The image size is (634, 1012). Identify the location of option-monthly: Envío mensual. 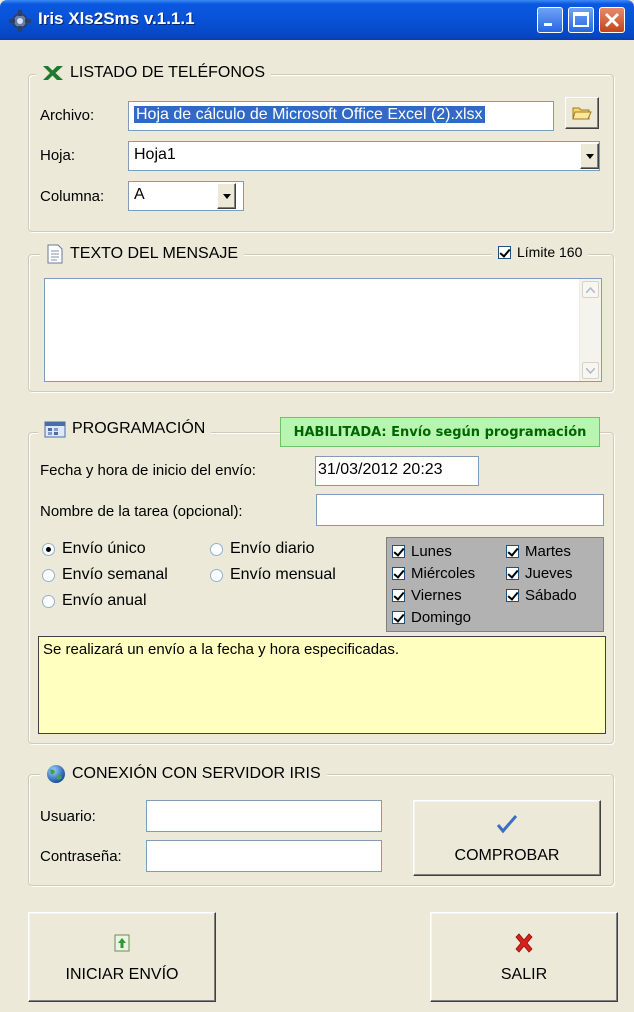
(273, 575).